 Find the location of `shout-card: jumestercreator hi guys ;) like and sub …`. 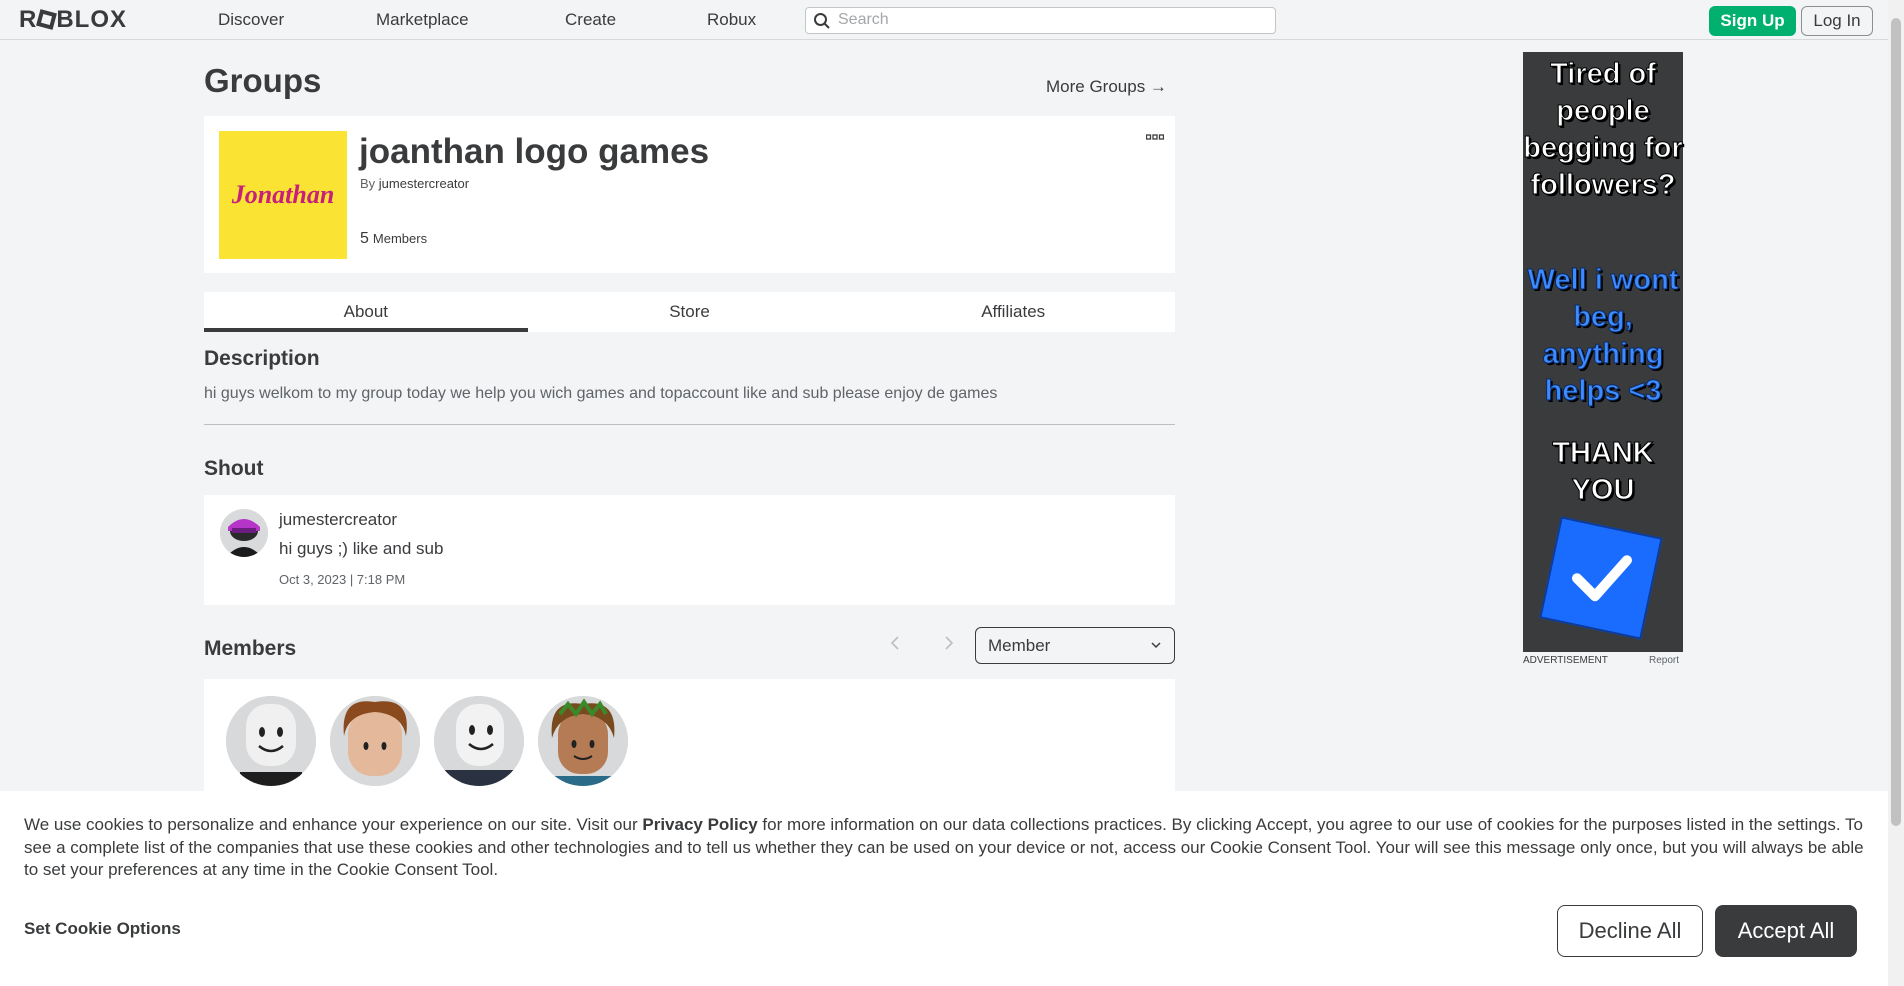

shout-card: jumestercreator hi guys ;) like and sub … is located at coordinates (689, 550).